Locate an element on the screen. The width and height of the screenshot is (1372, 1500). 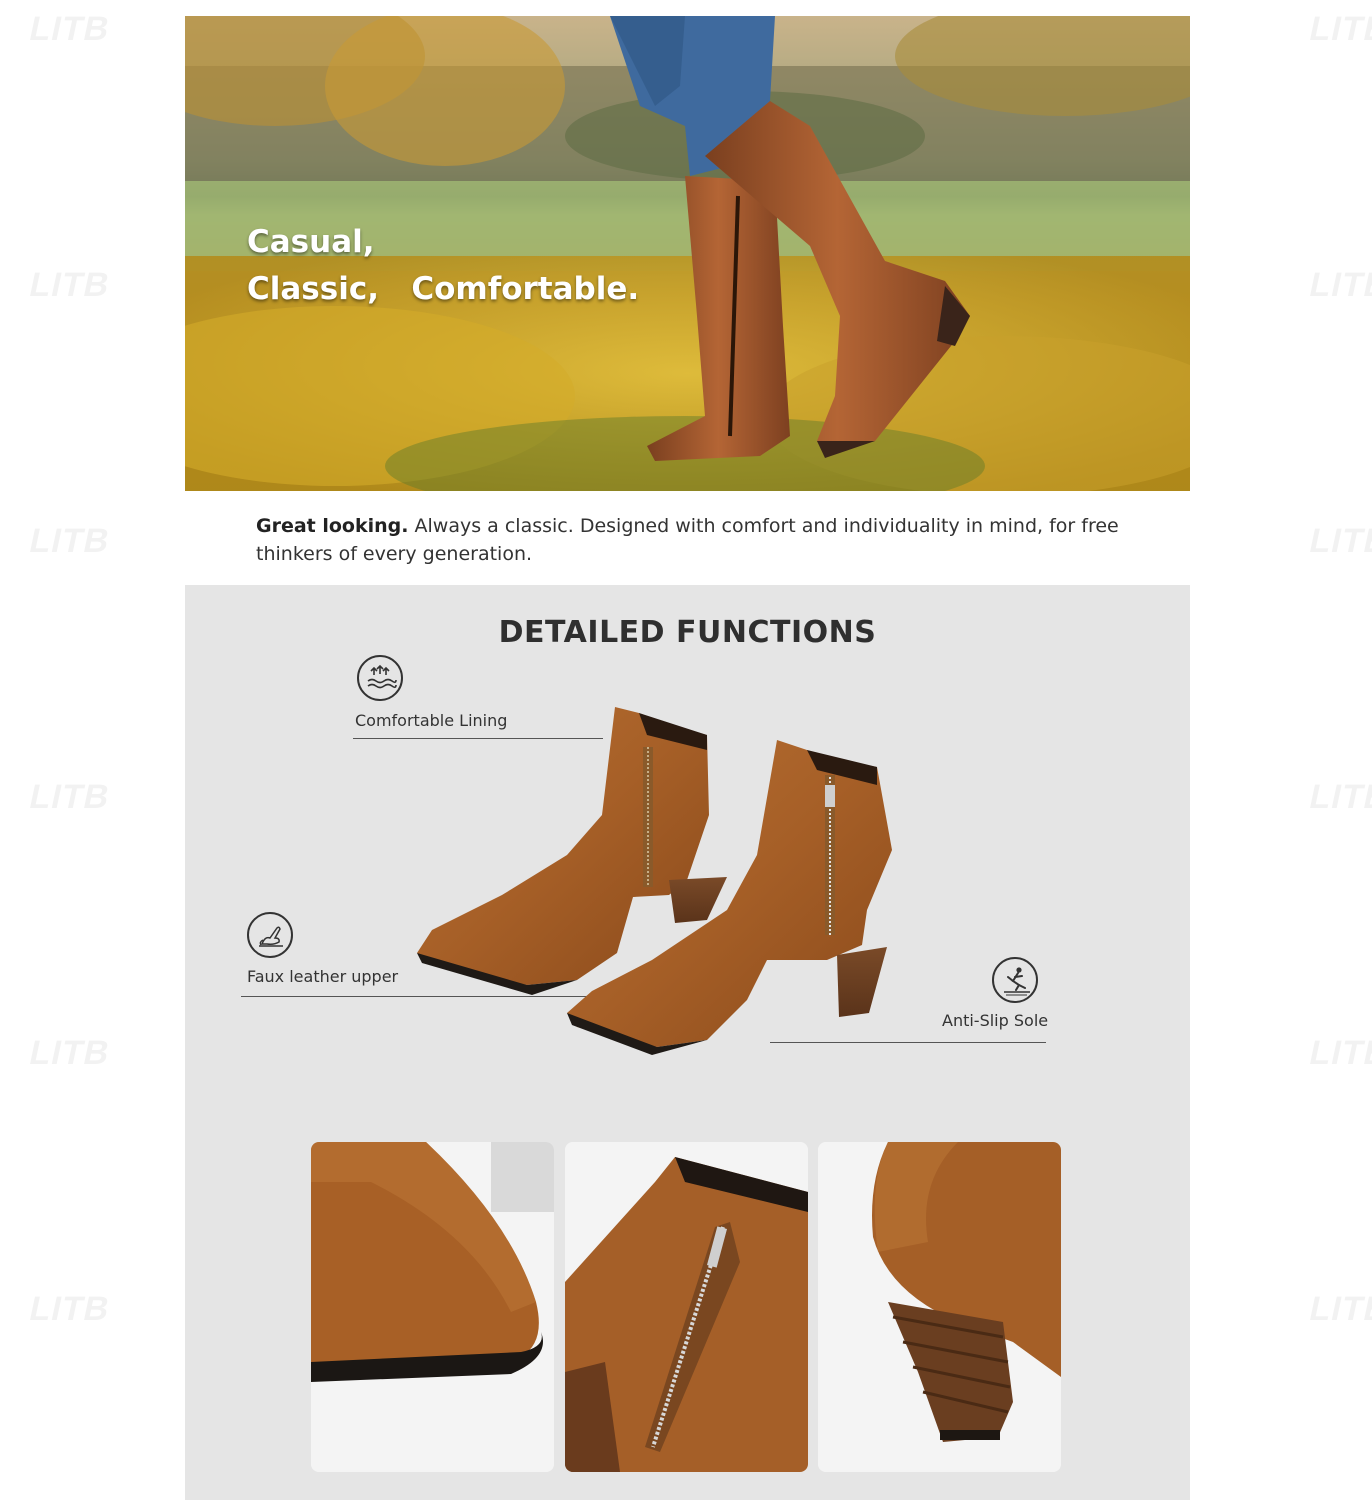
detail-photo-heel is located at coordinates (939, 1307).